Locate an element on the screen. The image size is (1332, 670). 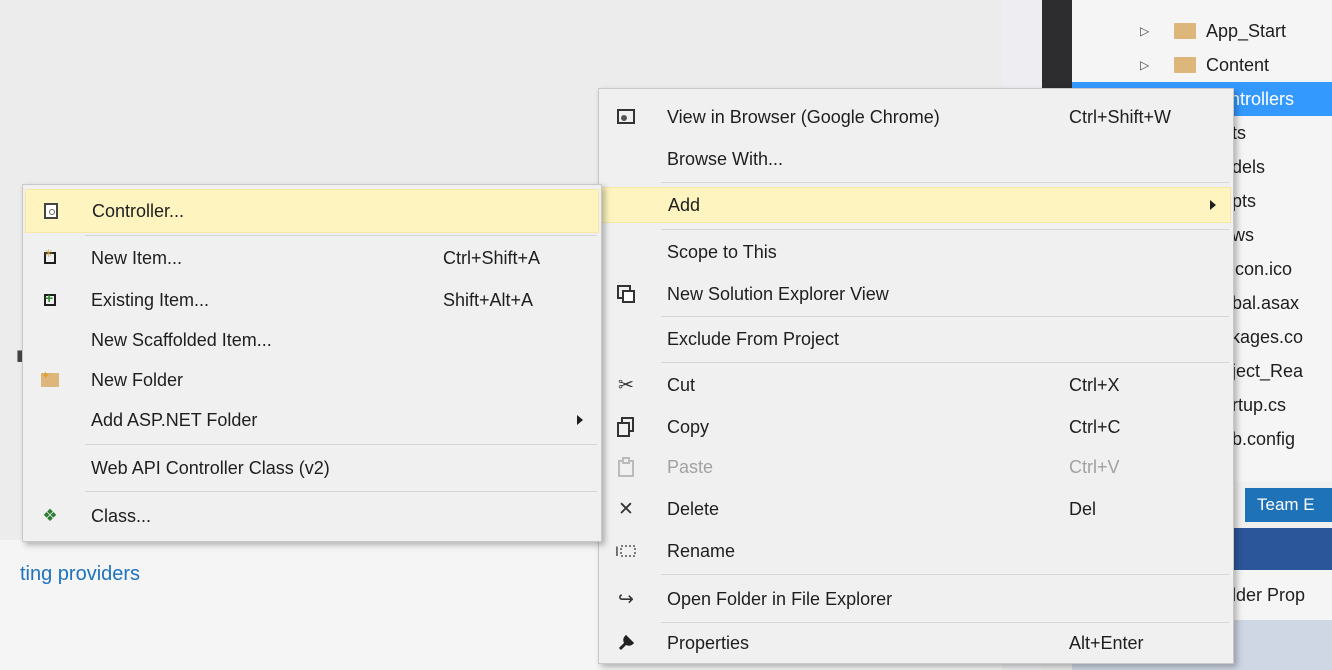
class-icon: ❖ is located at coordinates (50, 515).